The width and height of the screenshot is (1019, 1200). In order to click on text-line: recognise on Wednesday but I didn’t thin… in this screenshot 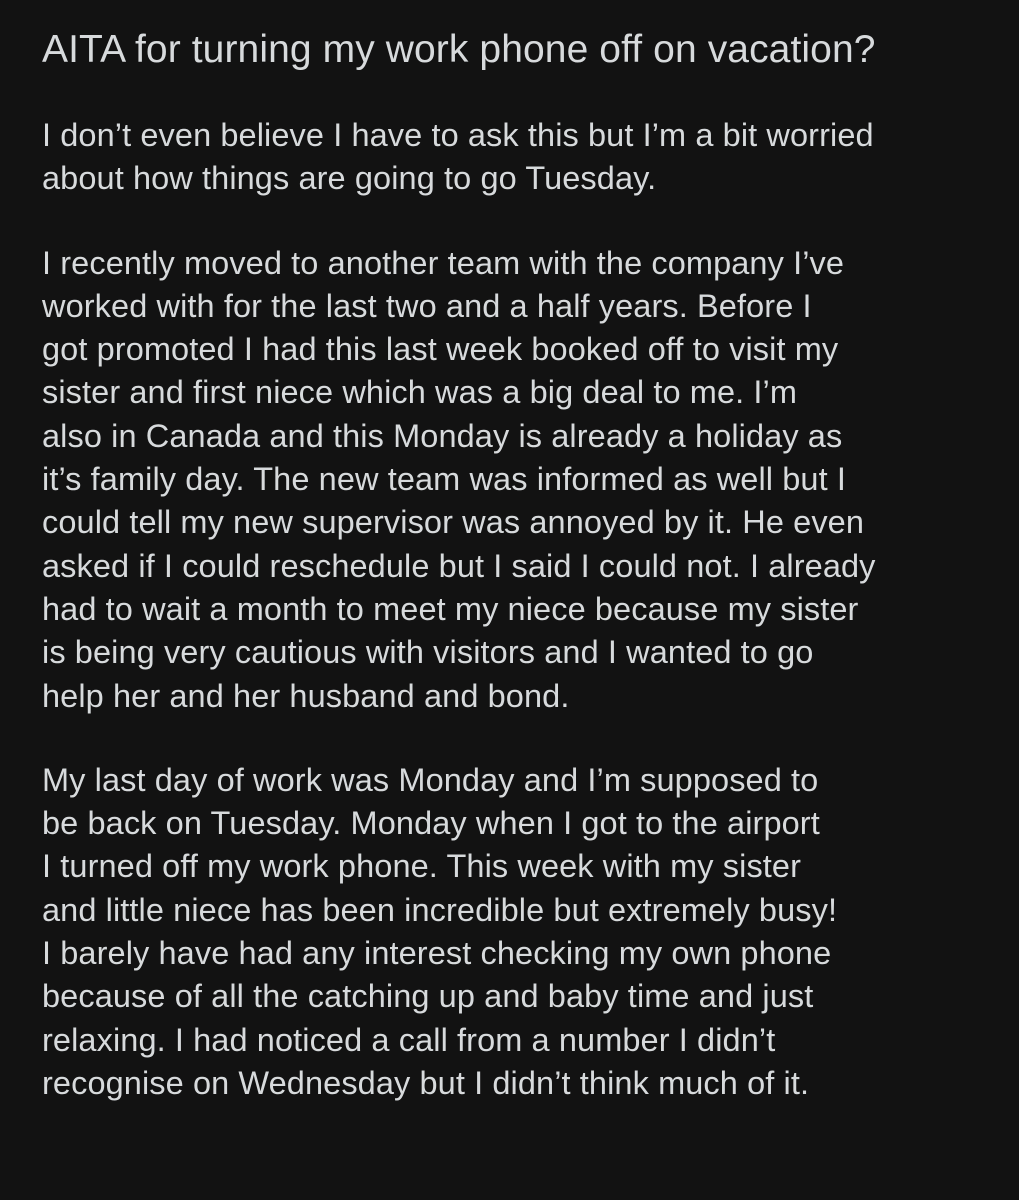, I will do `click(426, 1082)`.